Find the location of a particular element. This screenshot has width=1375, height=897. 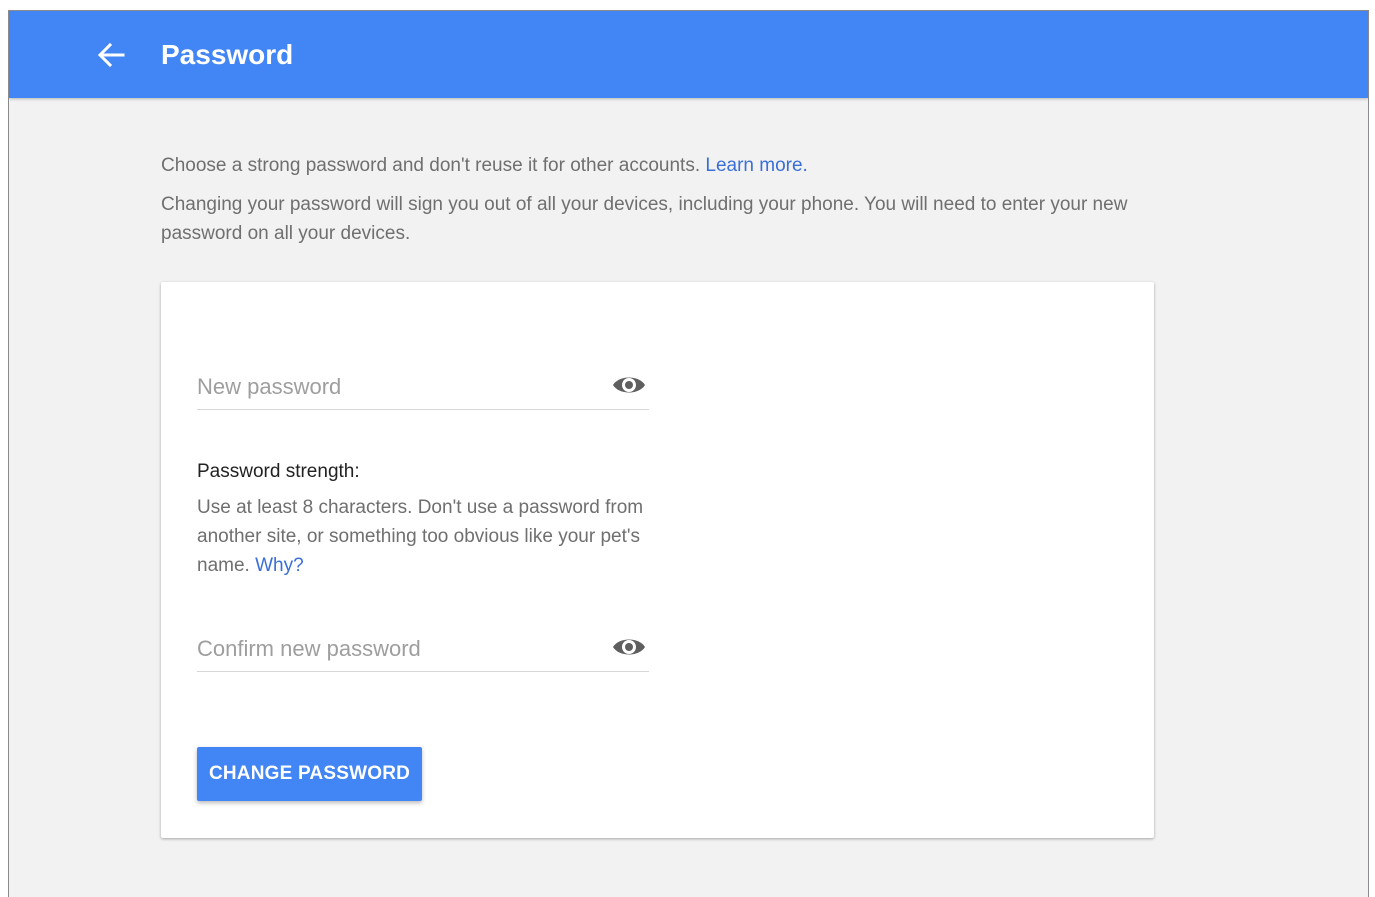

app-bar: Password is located at coordinates (688, 54).